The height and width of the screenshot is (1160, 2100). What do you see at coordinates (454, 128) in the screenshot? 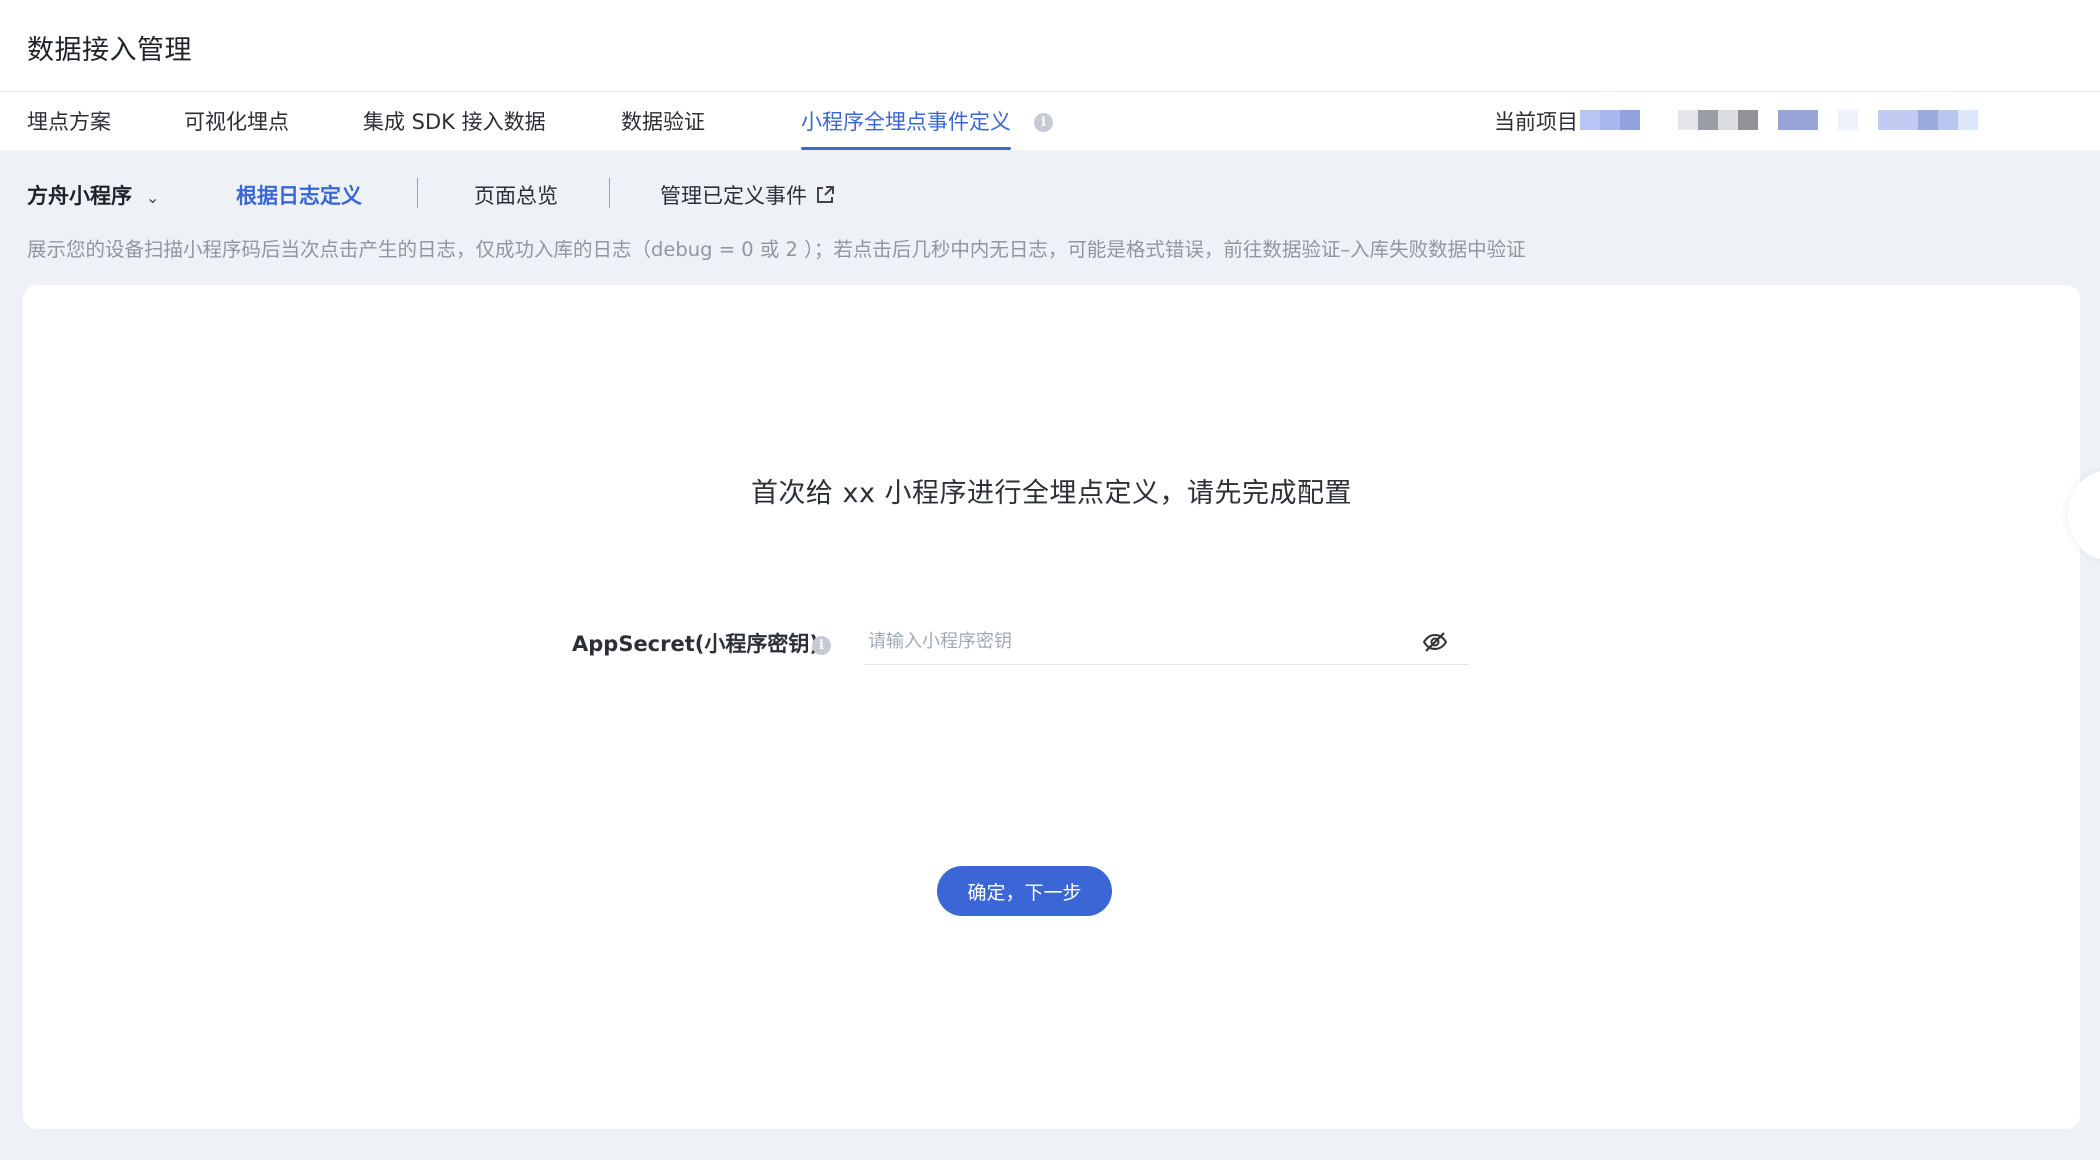
I see `tab-sdk-integration: 集成 SDK 接入数据` at bounding box center [454, 128].